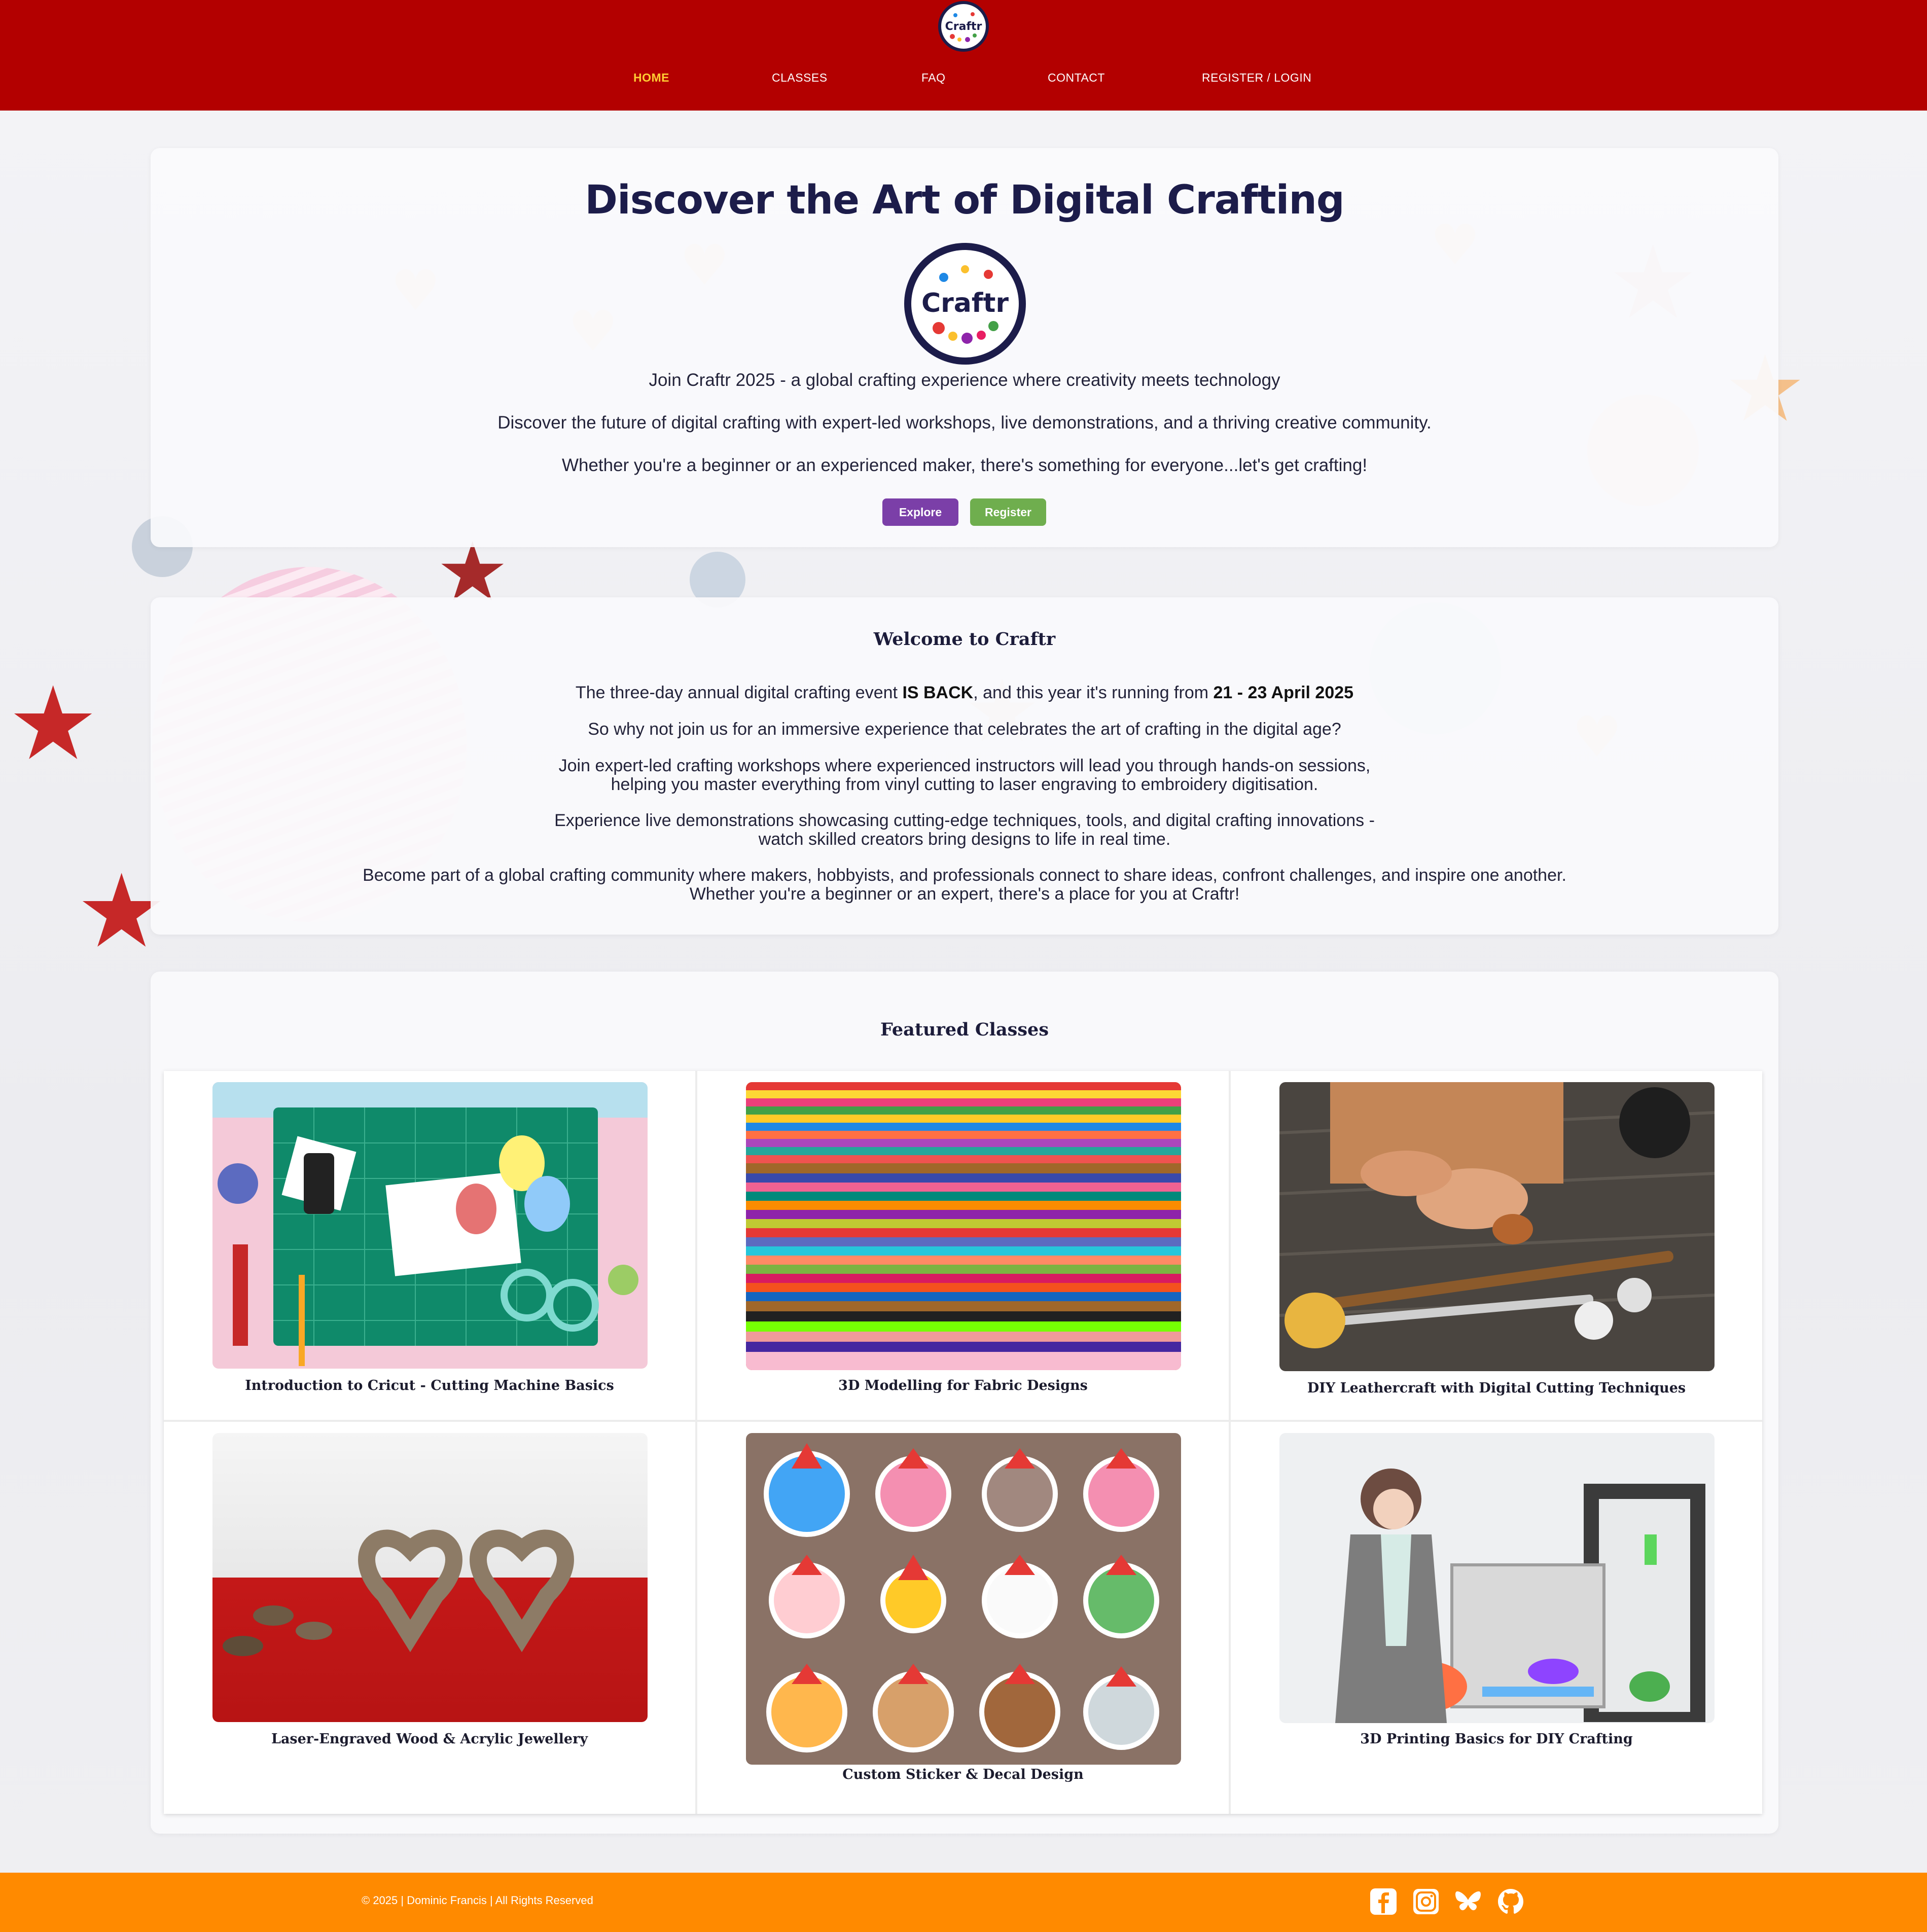 Image resolution: width=1927 pixels, height=1932 pixels. What do you see at coordinates (1008, 512) in the screenshot?
I see `register-button: Register` at bounding box center [1008, 512].